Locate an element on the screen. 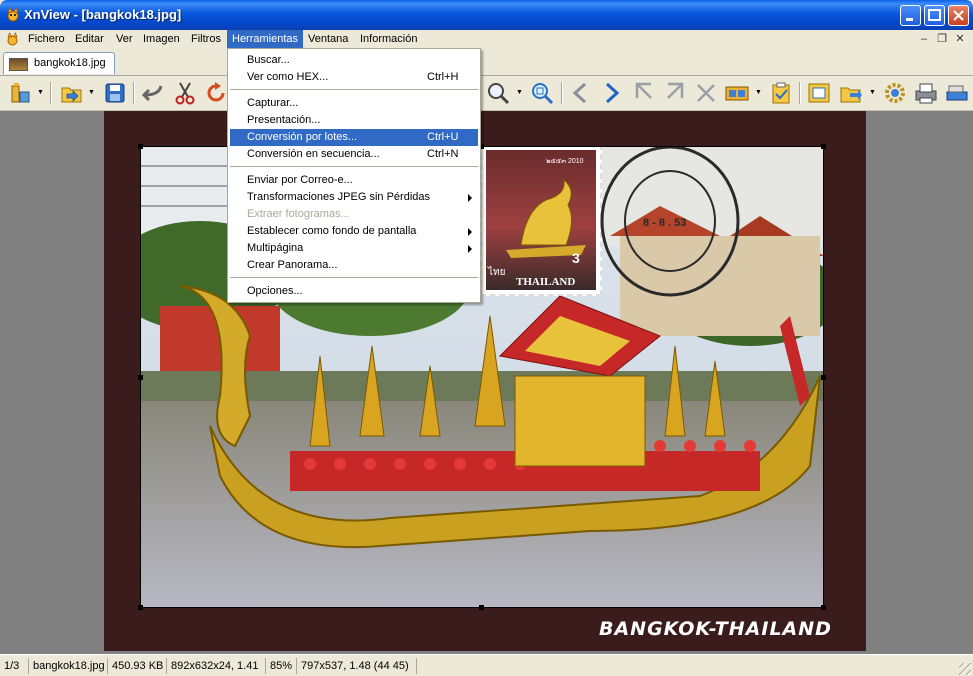 Image resolution: width=973 pixels, height=676 pixels. toolbar: ▼ ▼ ▼ ▼ ▼ is located at coordinates (486, 93).